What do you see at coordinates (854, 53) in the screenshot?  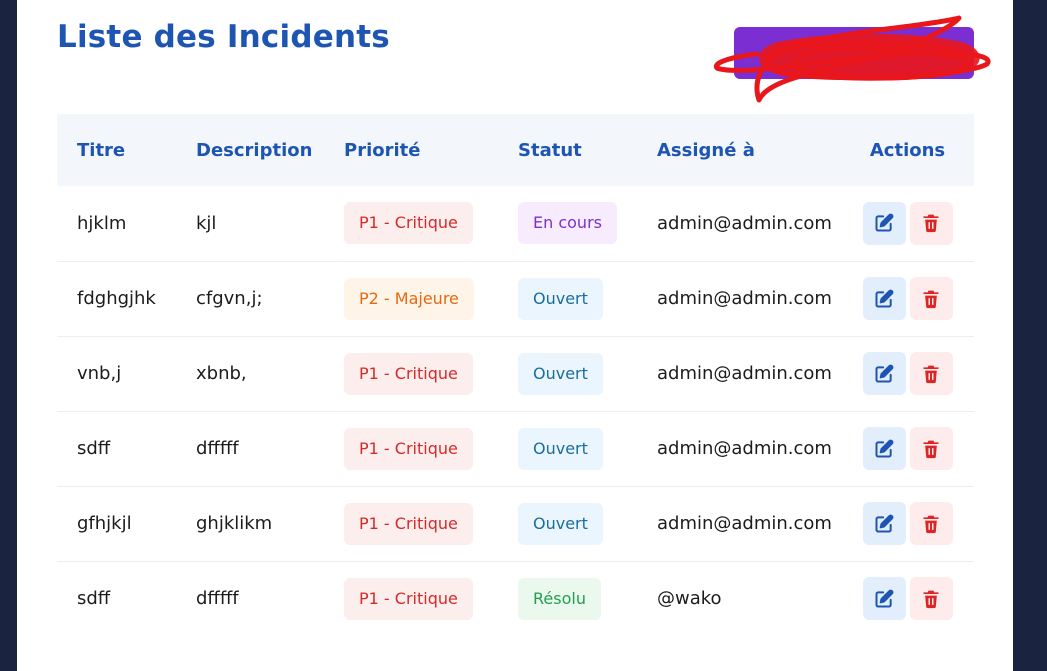 I see `add-incident-button` at bounding box center [854, 53].